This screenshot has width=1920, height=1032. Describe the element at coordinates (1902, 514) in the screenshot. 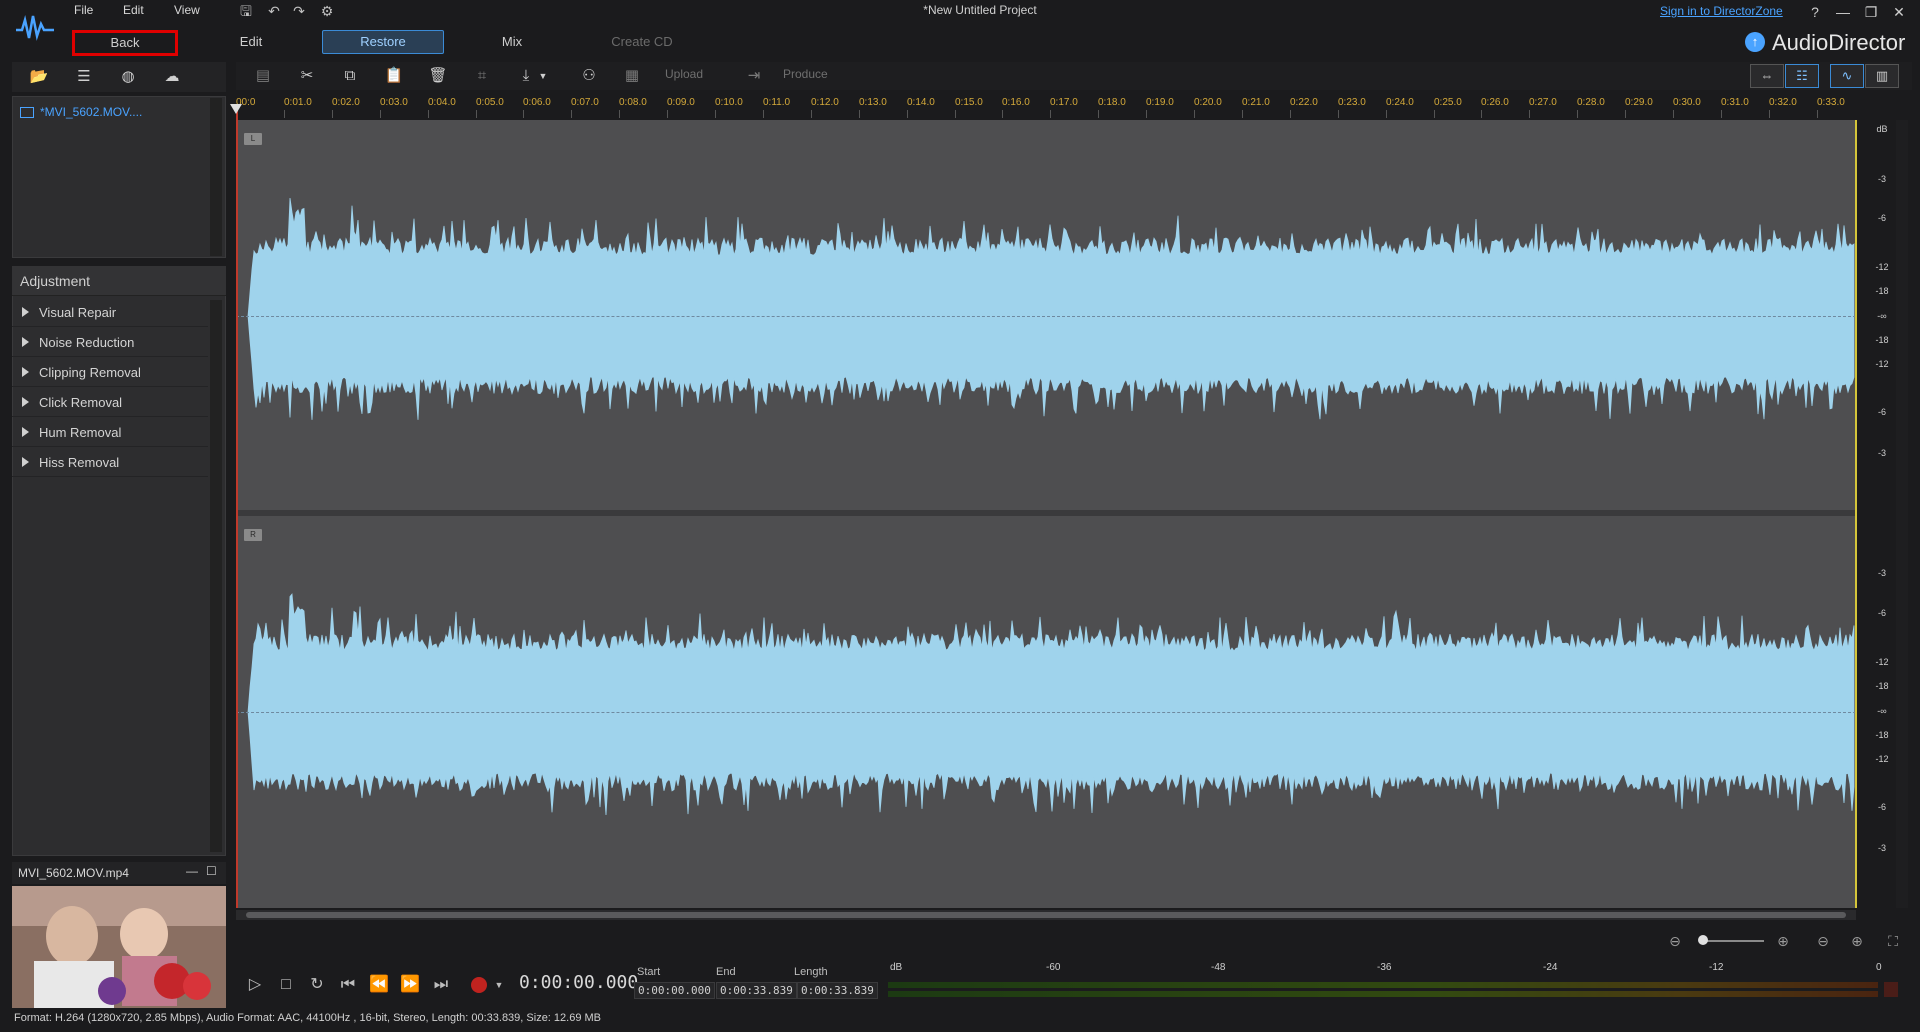

I see `waveform-vertical-scrollbar` at that location.